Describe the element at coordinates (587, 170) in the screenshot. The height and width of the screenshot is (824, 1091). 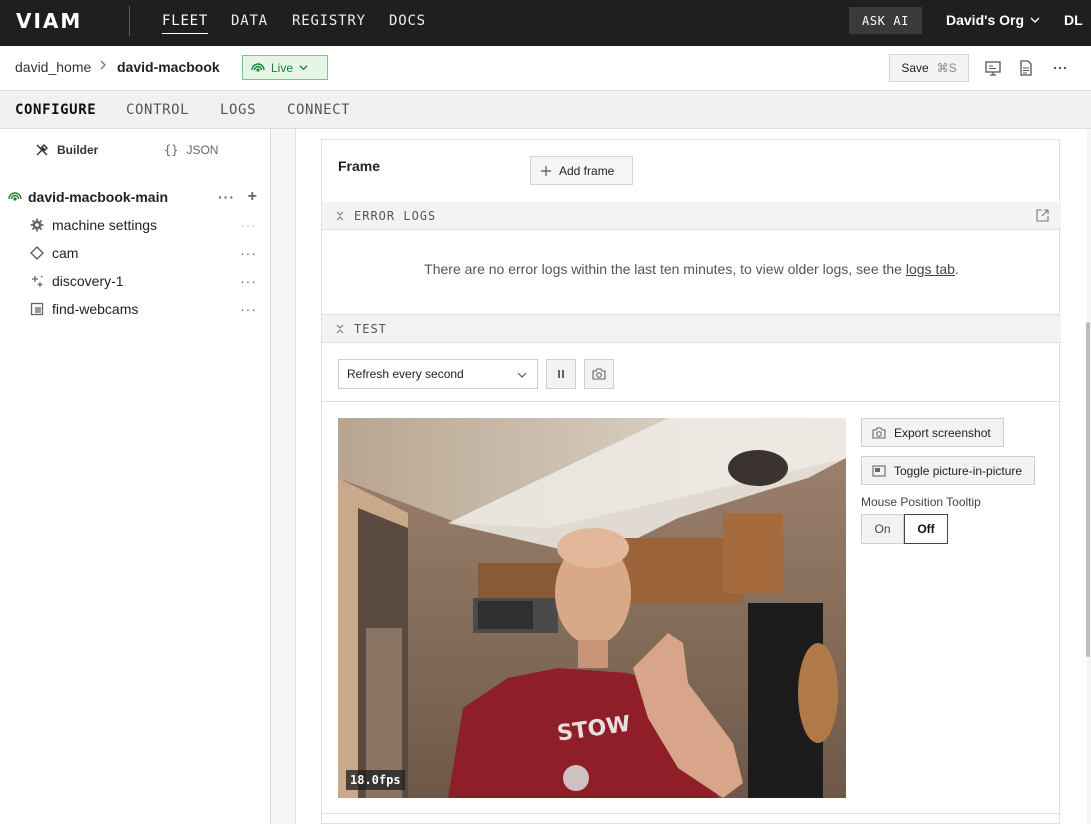
I see `add-frame-label: Add frame` at that location.